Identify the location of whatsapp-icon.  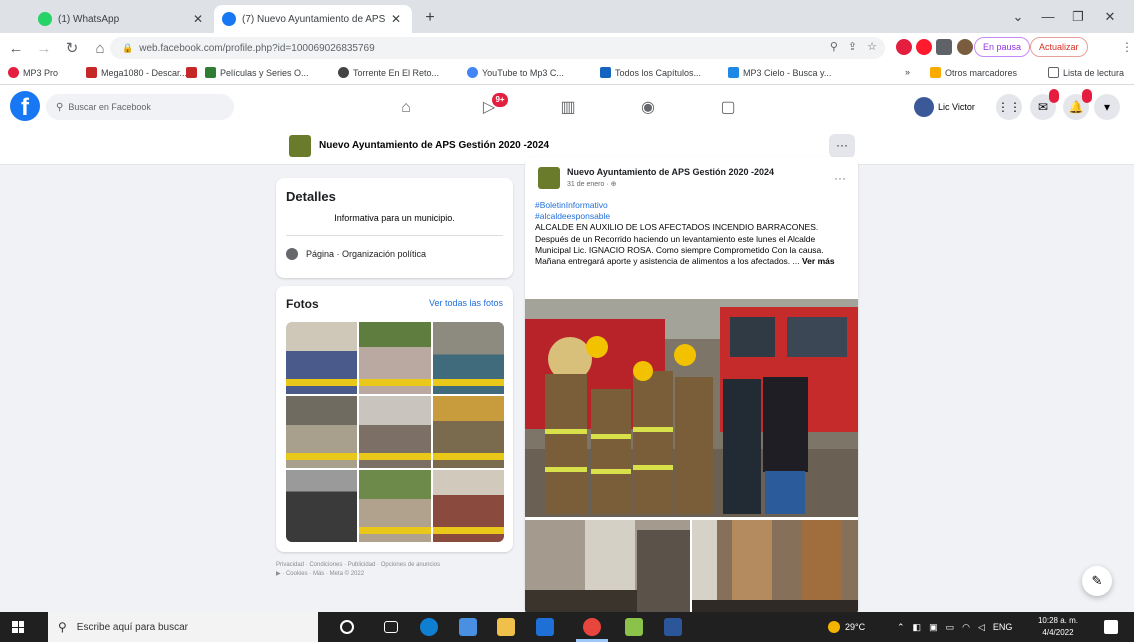
(45, 19).